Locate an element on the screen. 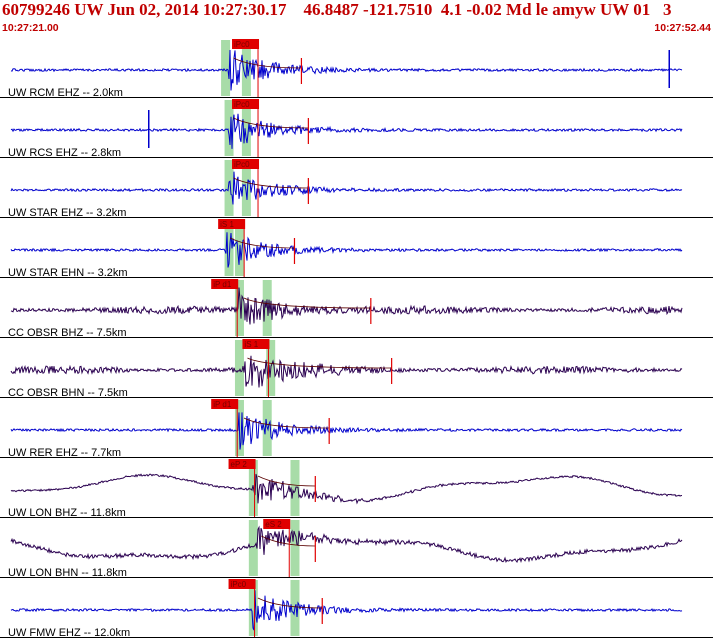  station-label: UW FMW EHZ -- 12.0km is located at coordinates (69, 632).